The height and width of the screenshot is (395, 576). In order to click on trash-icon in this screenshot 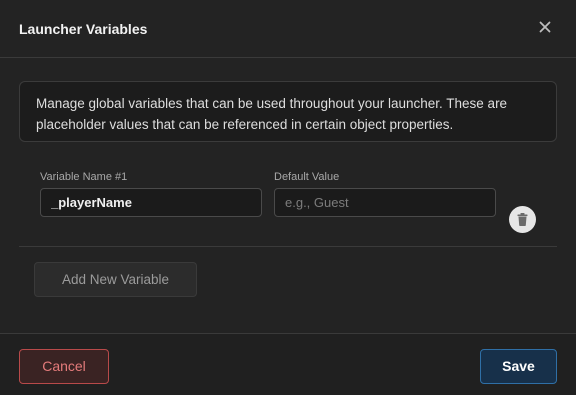, I will do `click(522, 219)`.